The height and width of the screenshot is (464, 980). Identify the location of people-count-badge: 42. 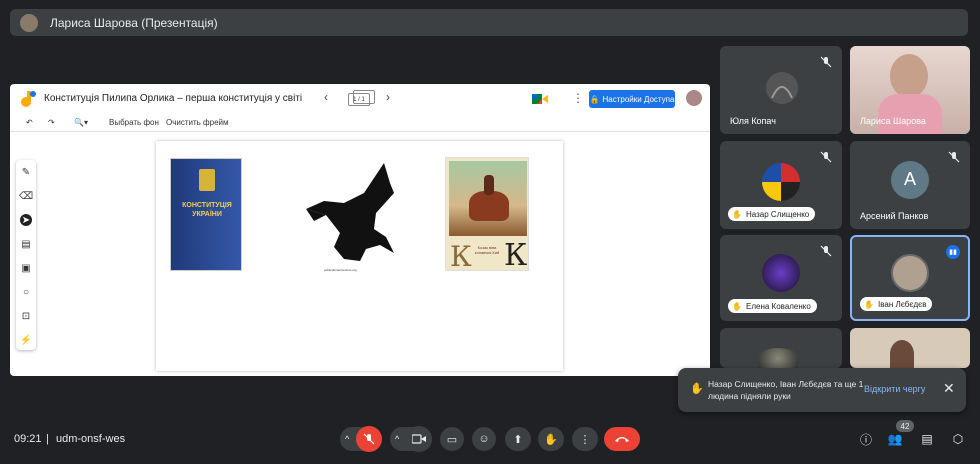
(905, 426).